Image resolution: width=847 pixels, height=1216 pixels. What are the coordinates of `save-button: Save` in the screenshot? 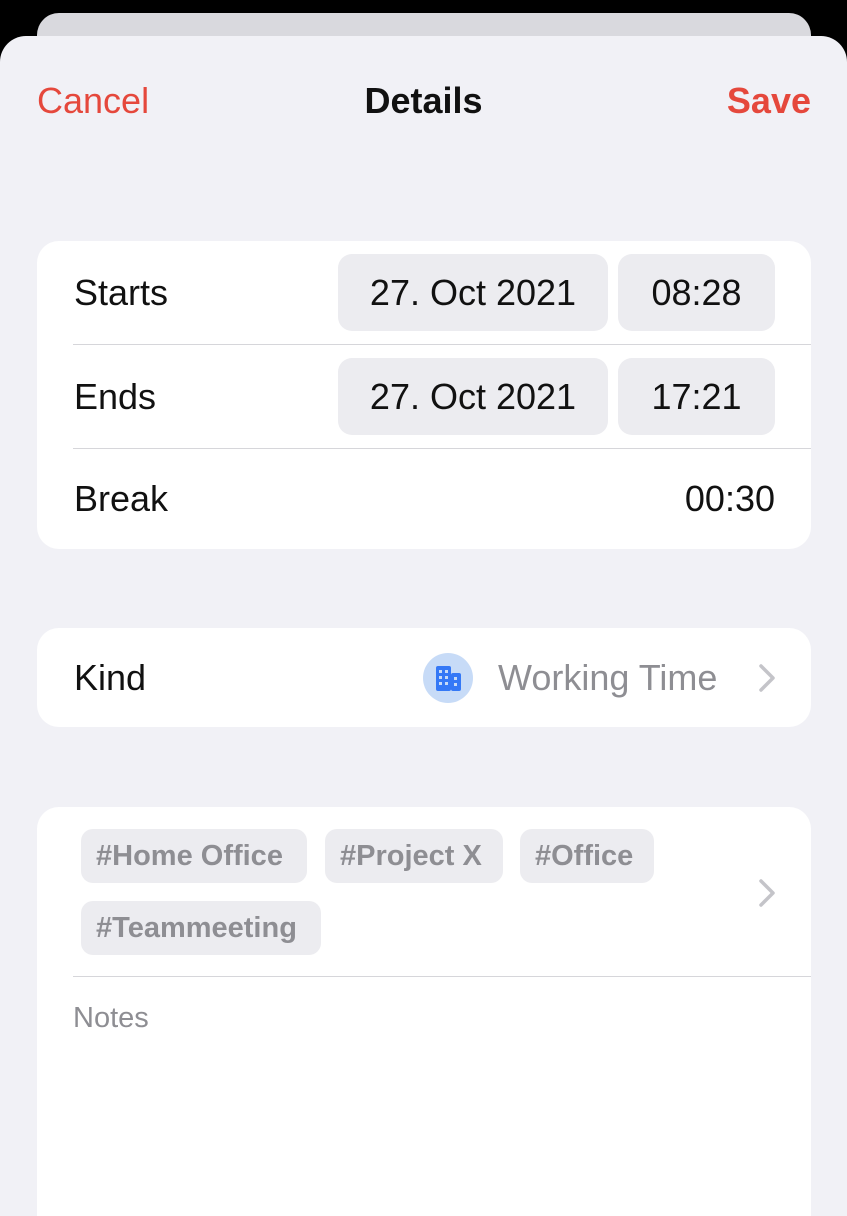 It's located at (769, 101).